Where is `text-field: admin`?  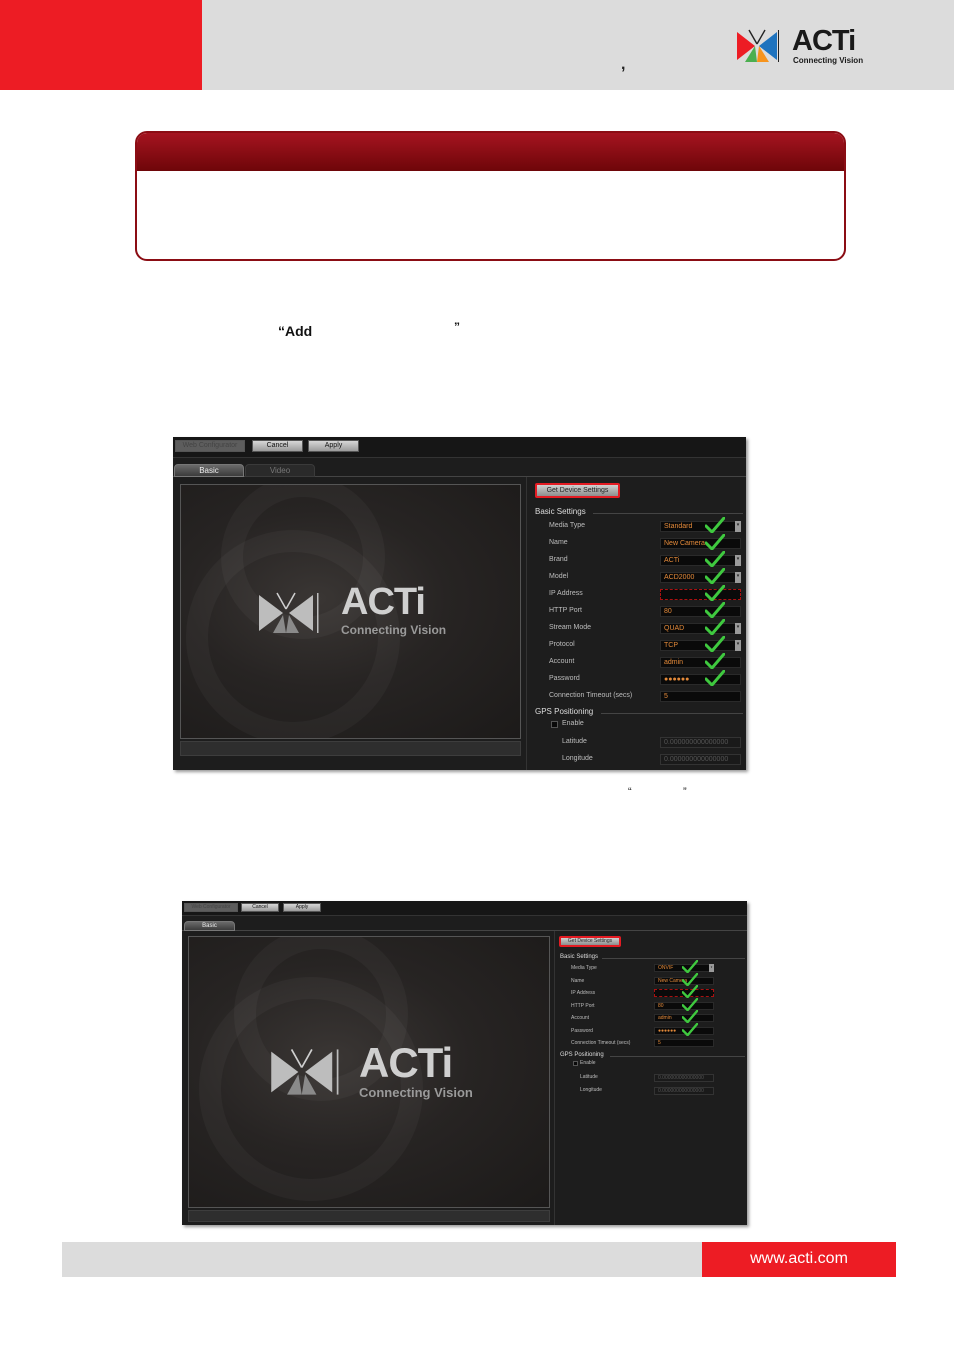 text-field: admin is located at coordinates (700, 662).